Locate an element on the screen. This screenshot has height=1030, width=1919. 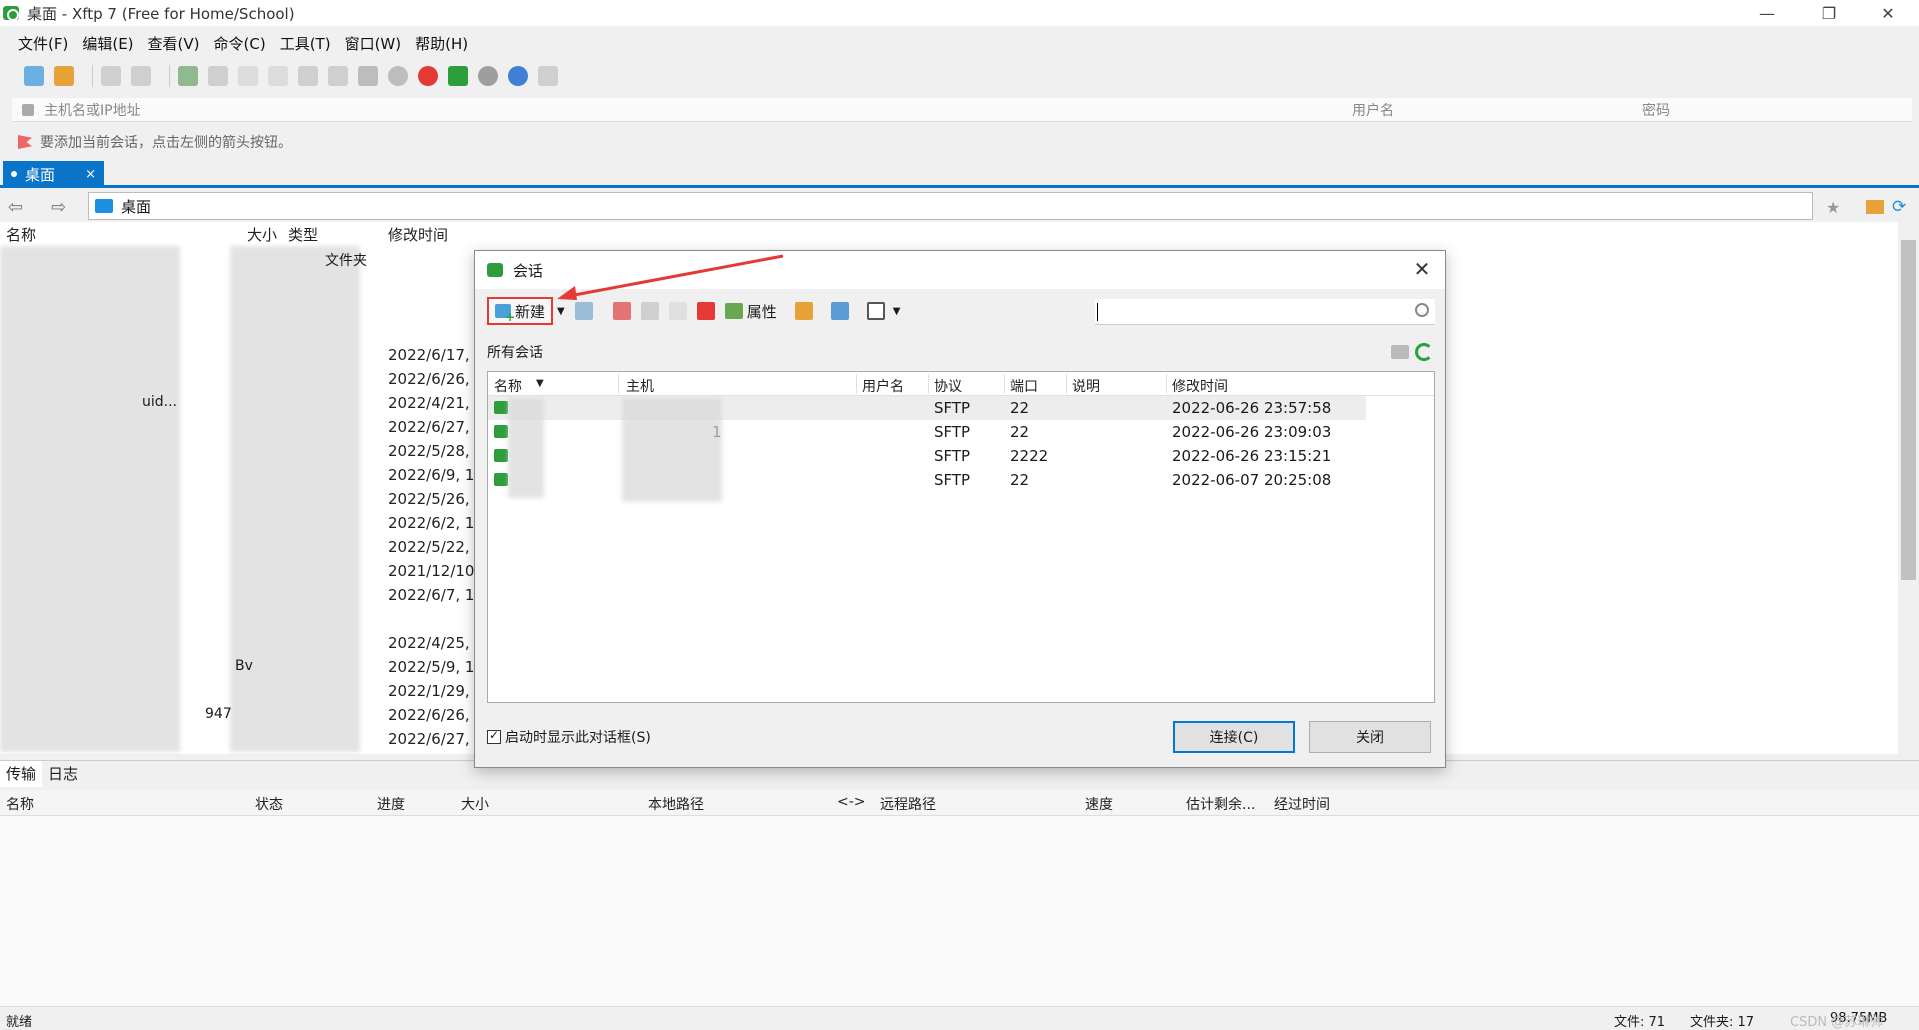
tab-close-button: × is located at coordinates (90, 174).